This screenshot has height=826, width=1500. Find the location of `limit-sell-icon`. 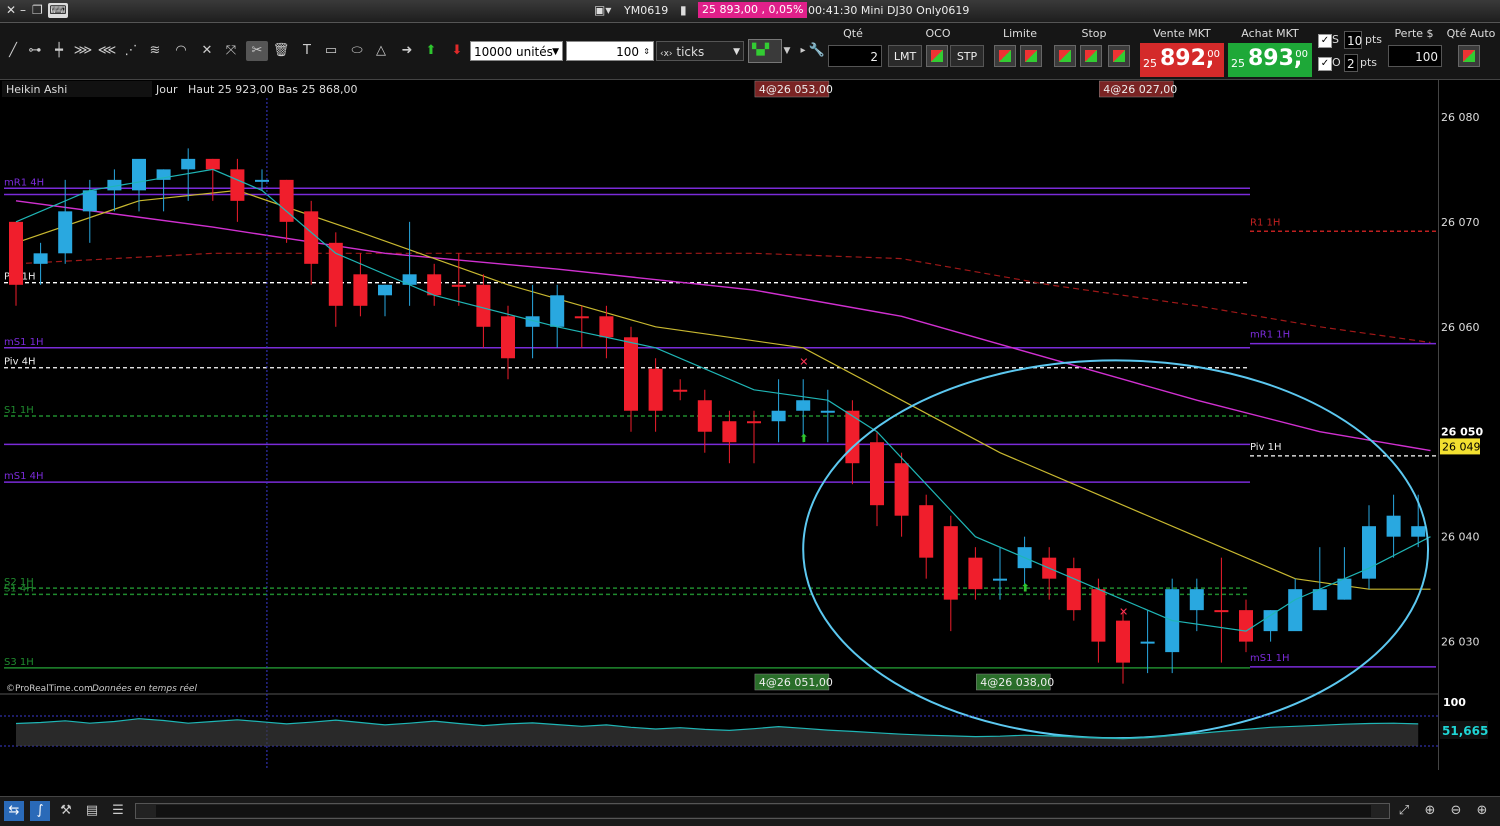

limit-sell-icon is located at coordinates (1031, 56).